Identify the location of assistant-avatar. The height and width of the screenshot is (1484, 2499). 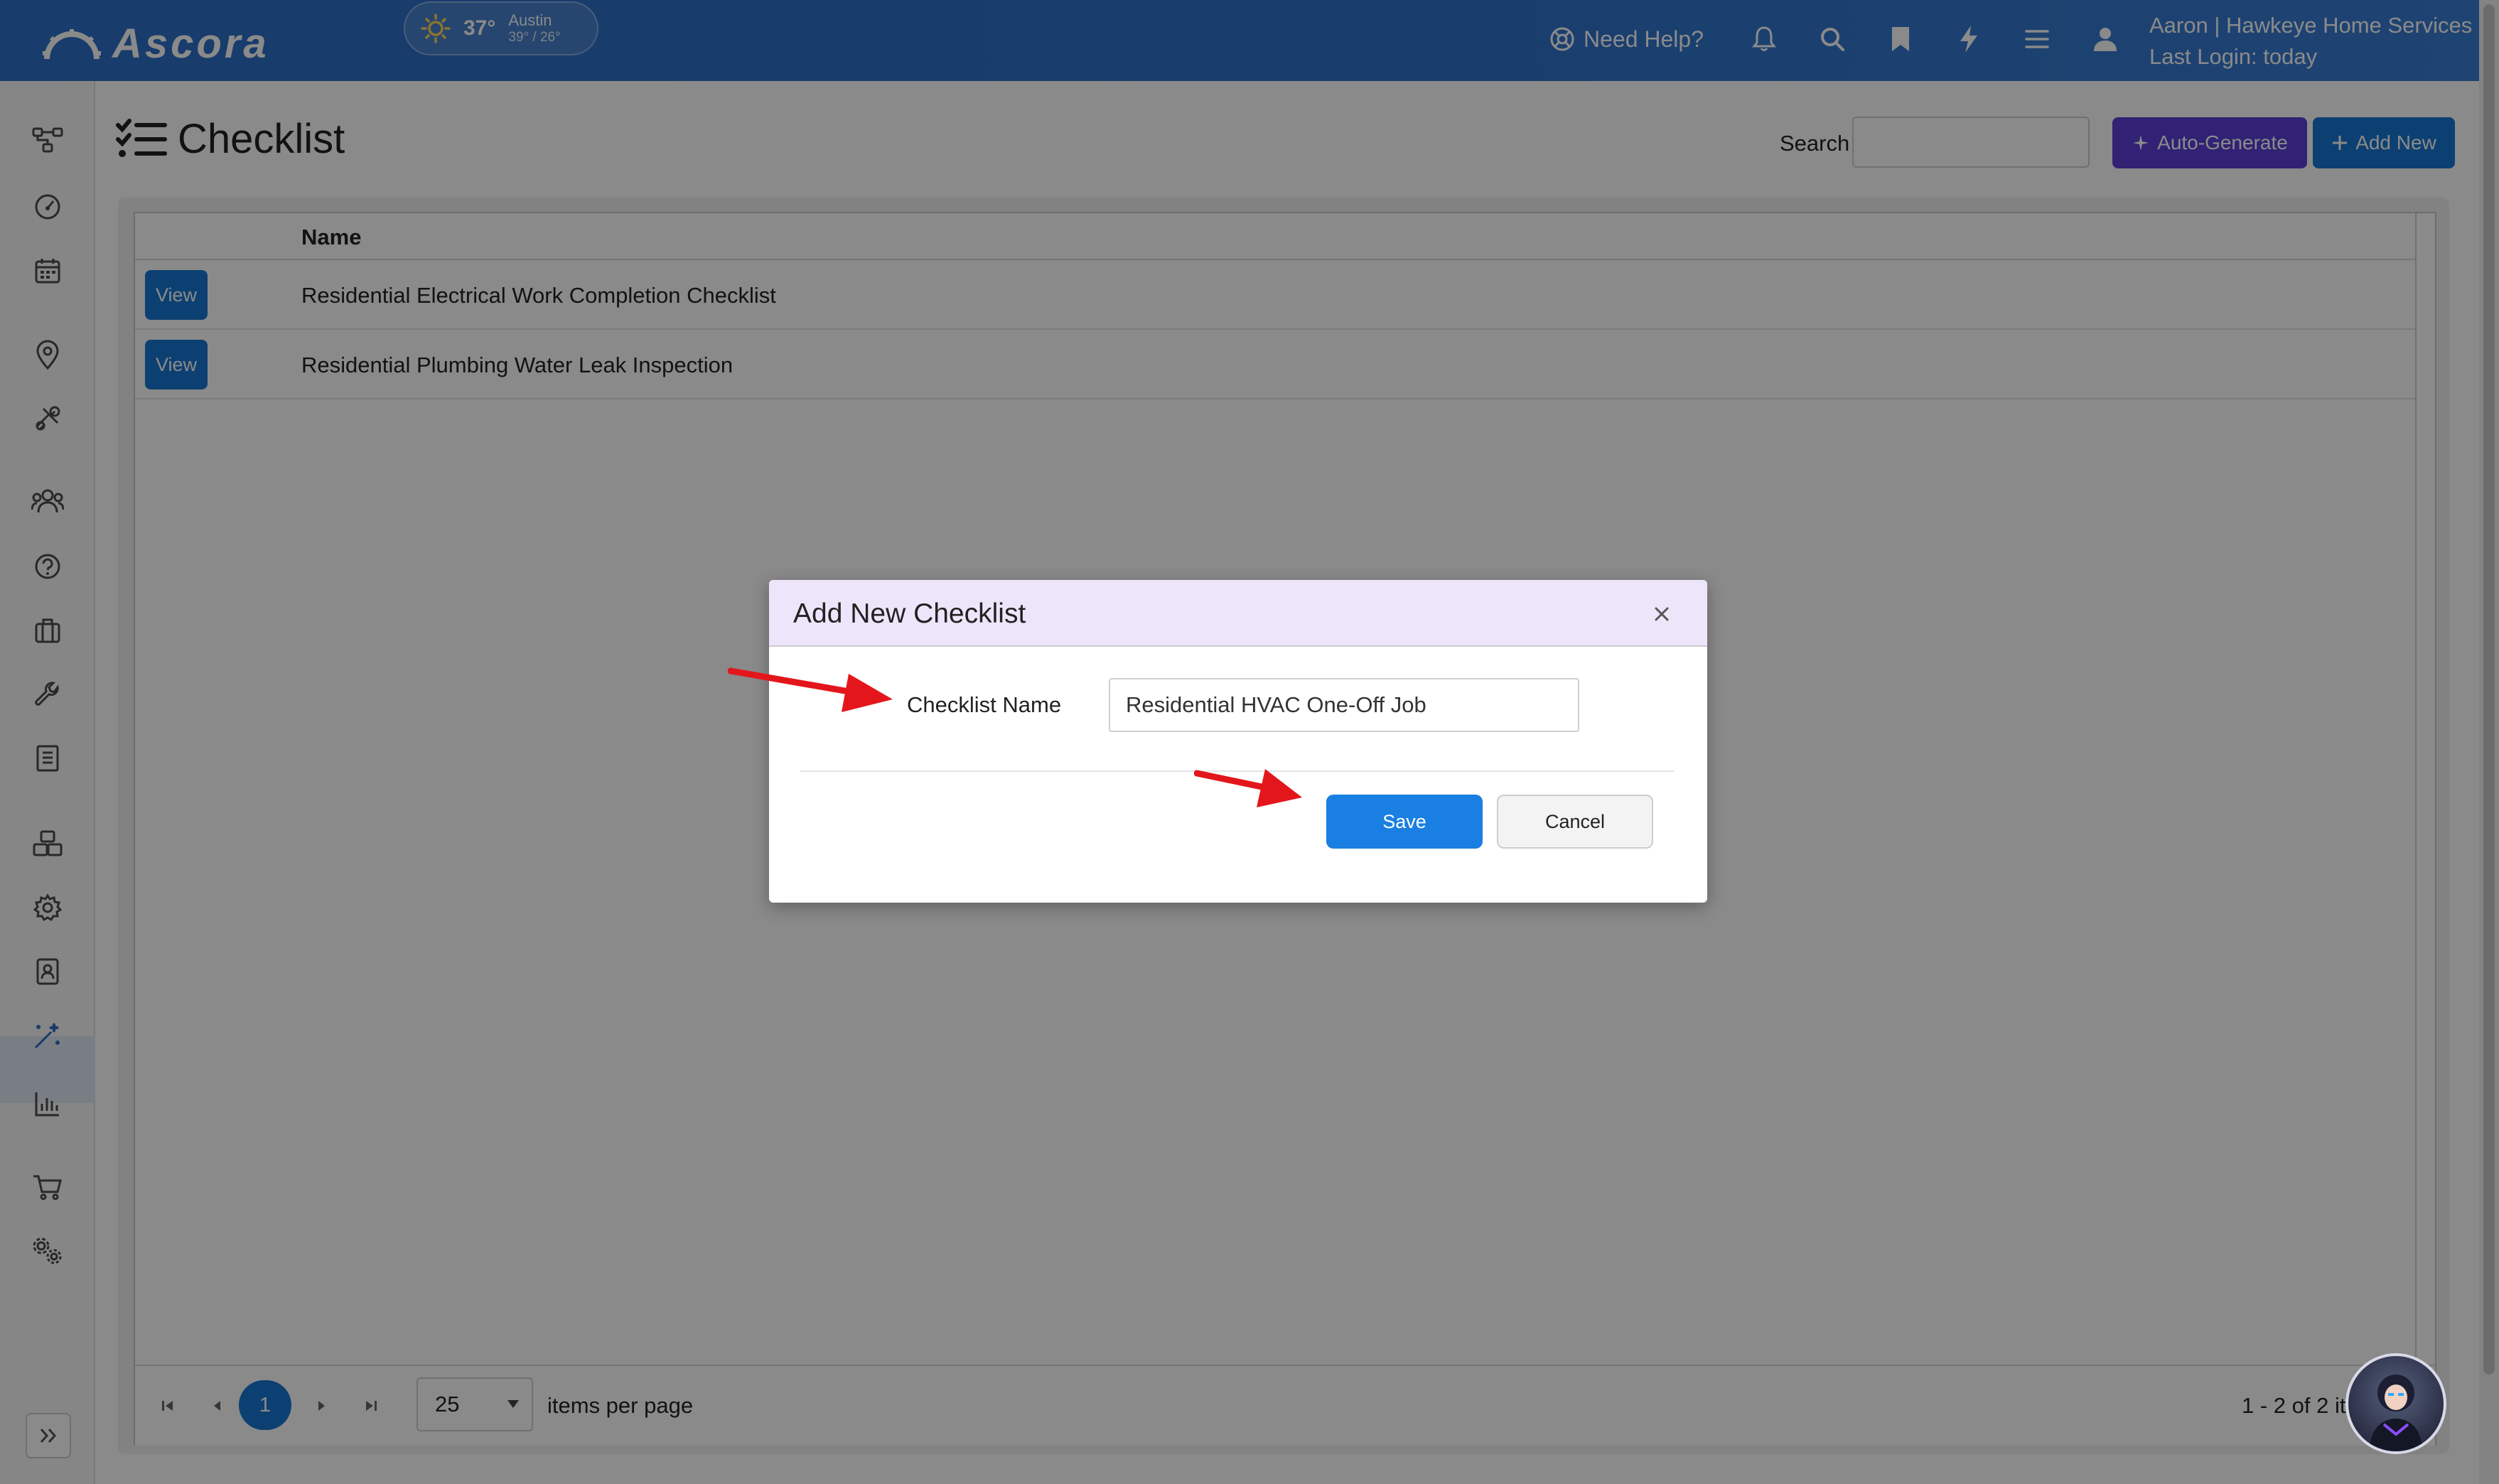
(2395, 1403).